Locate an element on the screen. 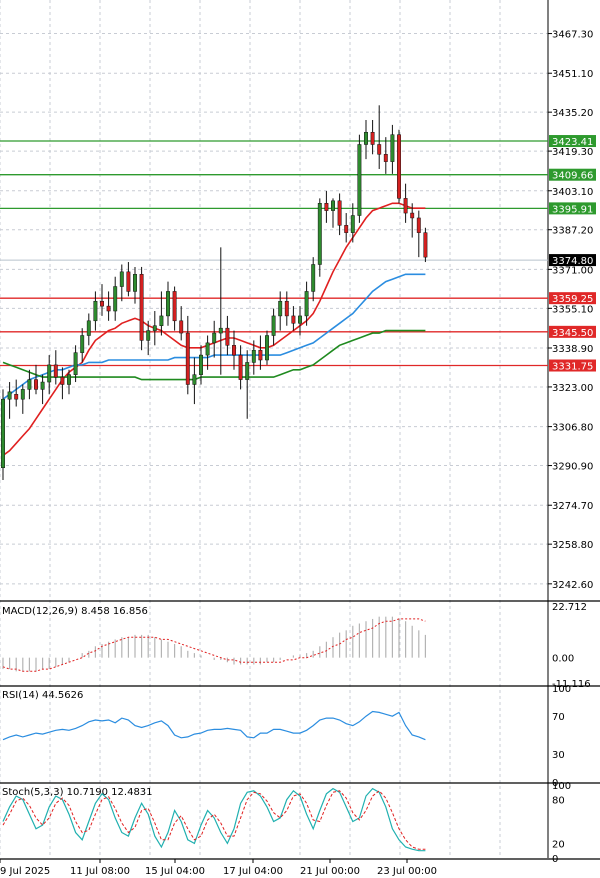  price-tick-label: 3387.20 is located at coordinates (572, 231).